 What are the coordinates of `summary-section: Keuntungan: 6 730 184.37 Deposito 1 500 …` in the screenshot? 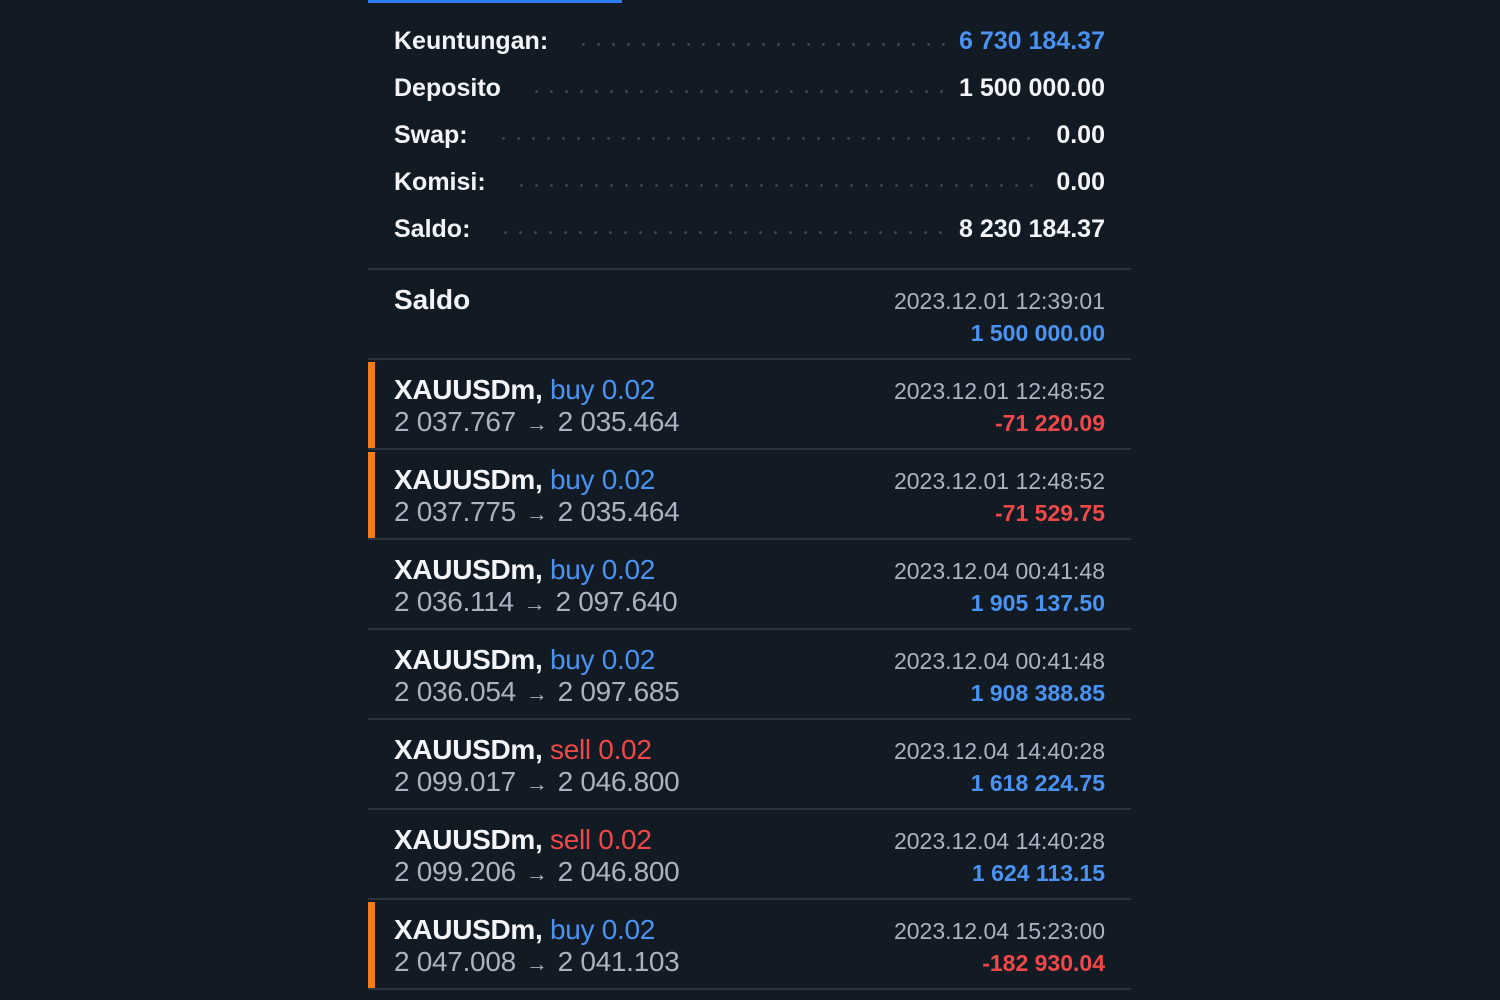 It's located at (749, 135).